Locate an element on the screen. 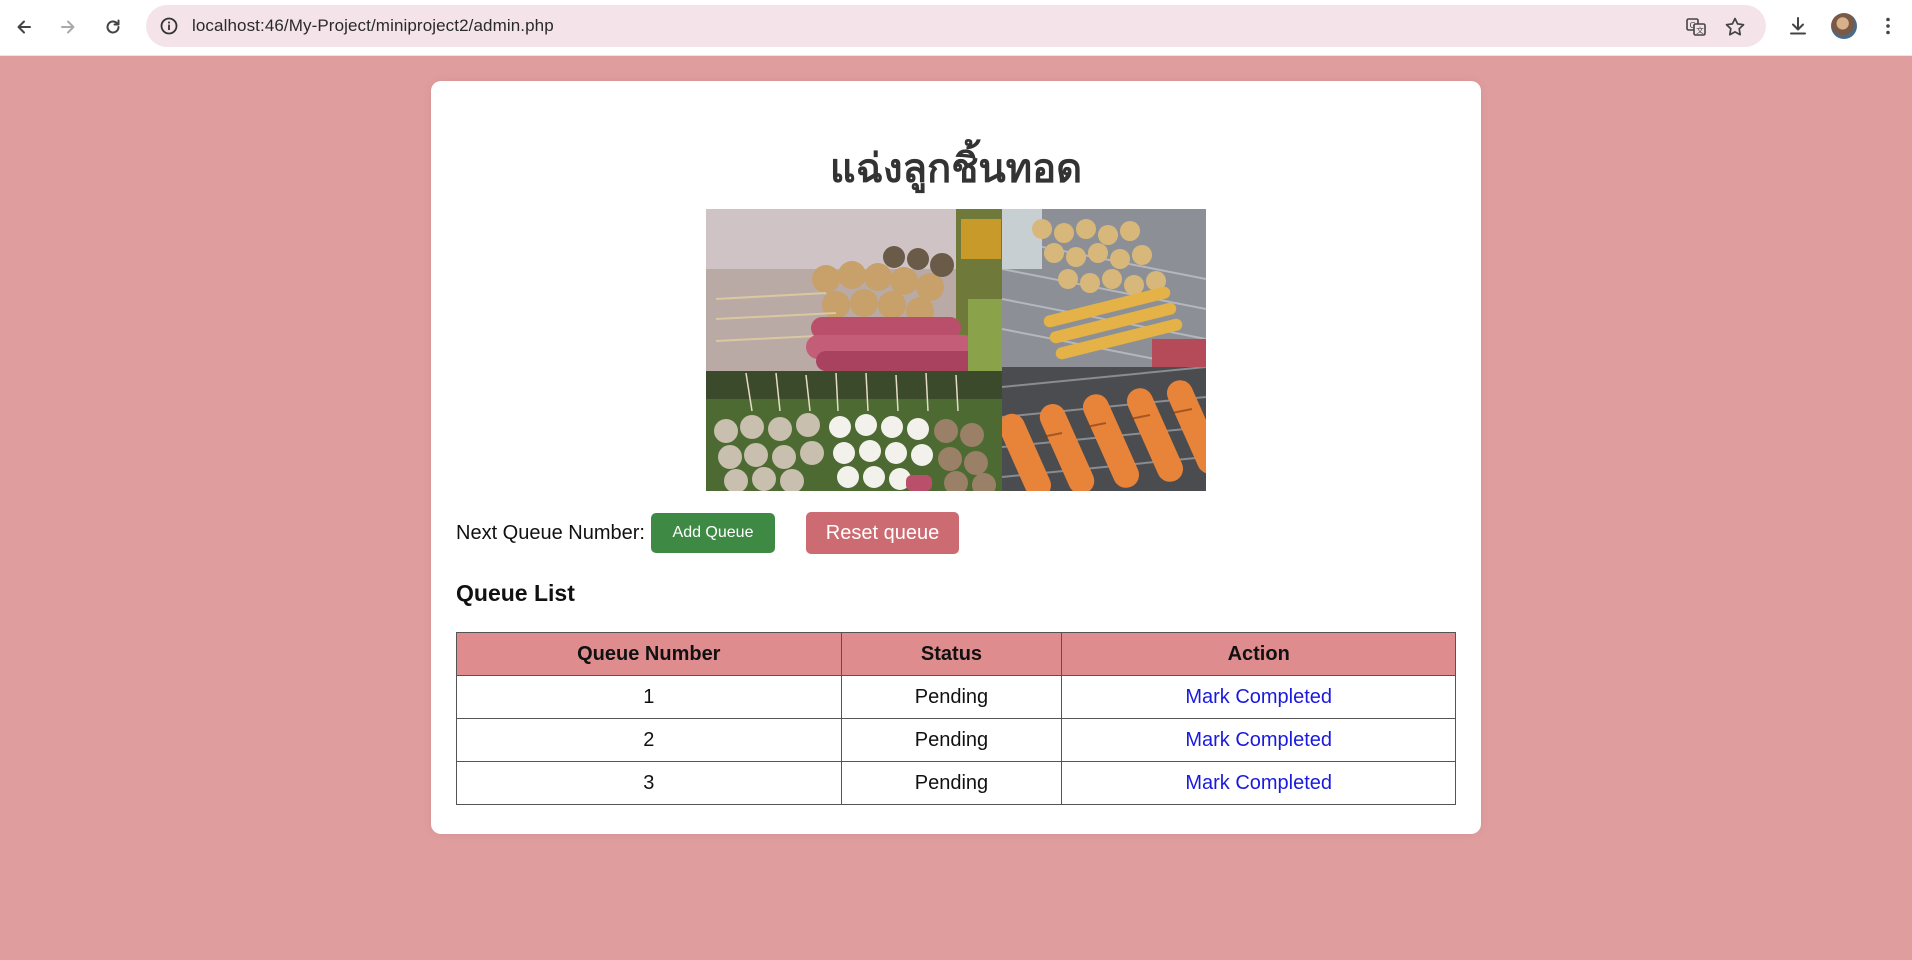 This screenshot has width=1912, height=960. table-row: 2 Pending Mark Completed is located at coordinates (956, 740).